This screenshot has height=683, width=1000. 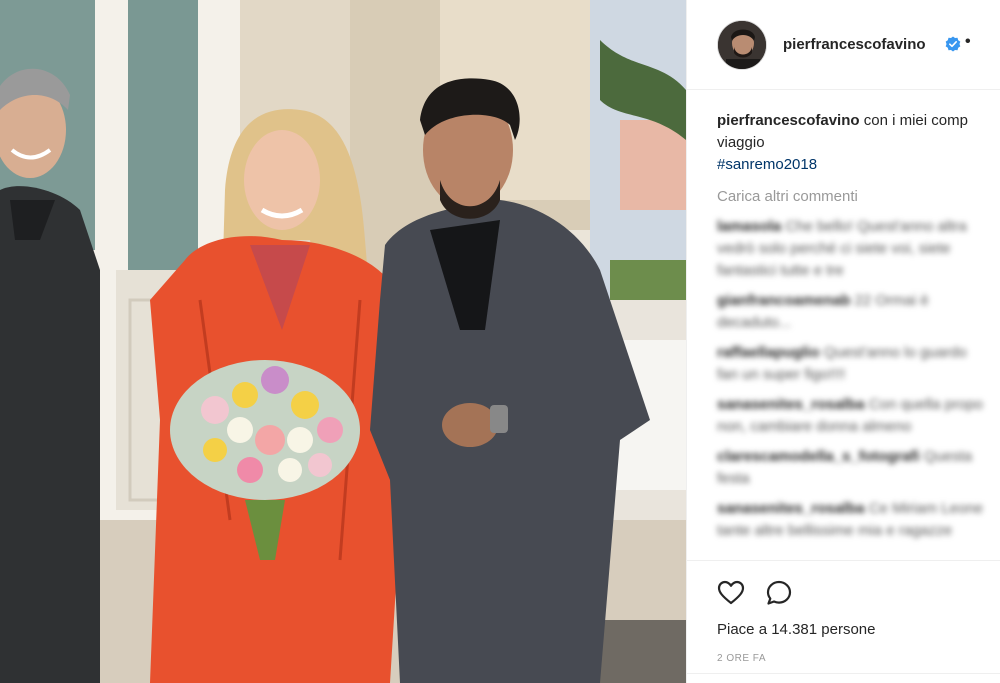 I want to click on comment-line: sanasenites_rosalba Con quella propo, so click(x=858, y=405).